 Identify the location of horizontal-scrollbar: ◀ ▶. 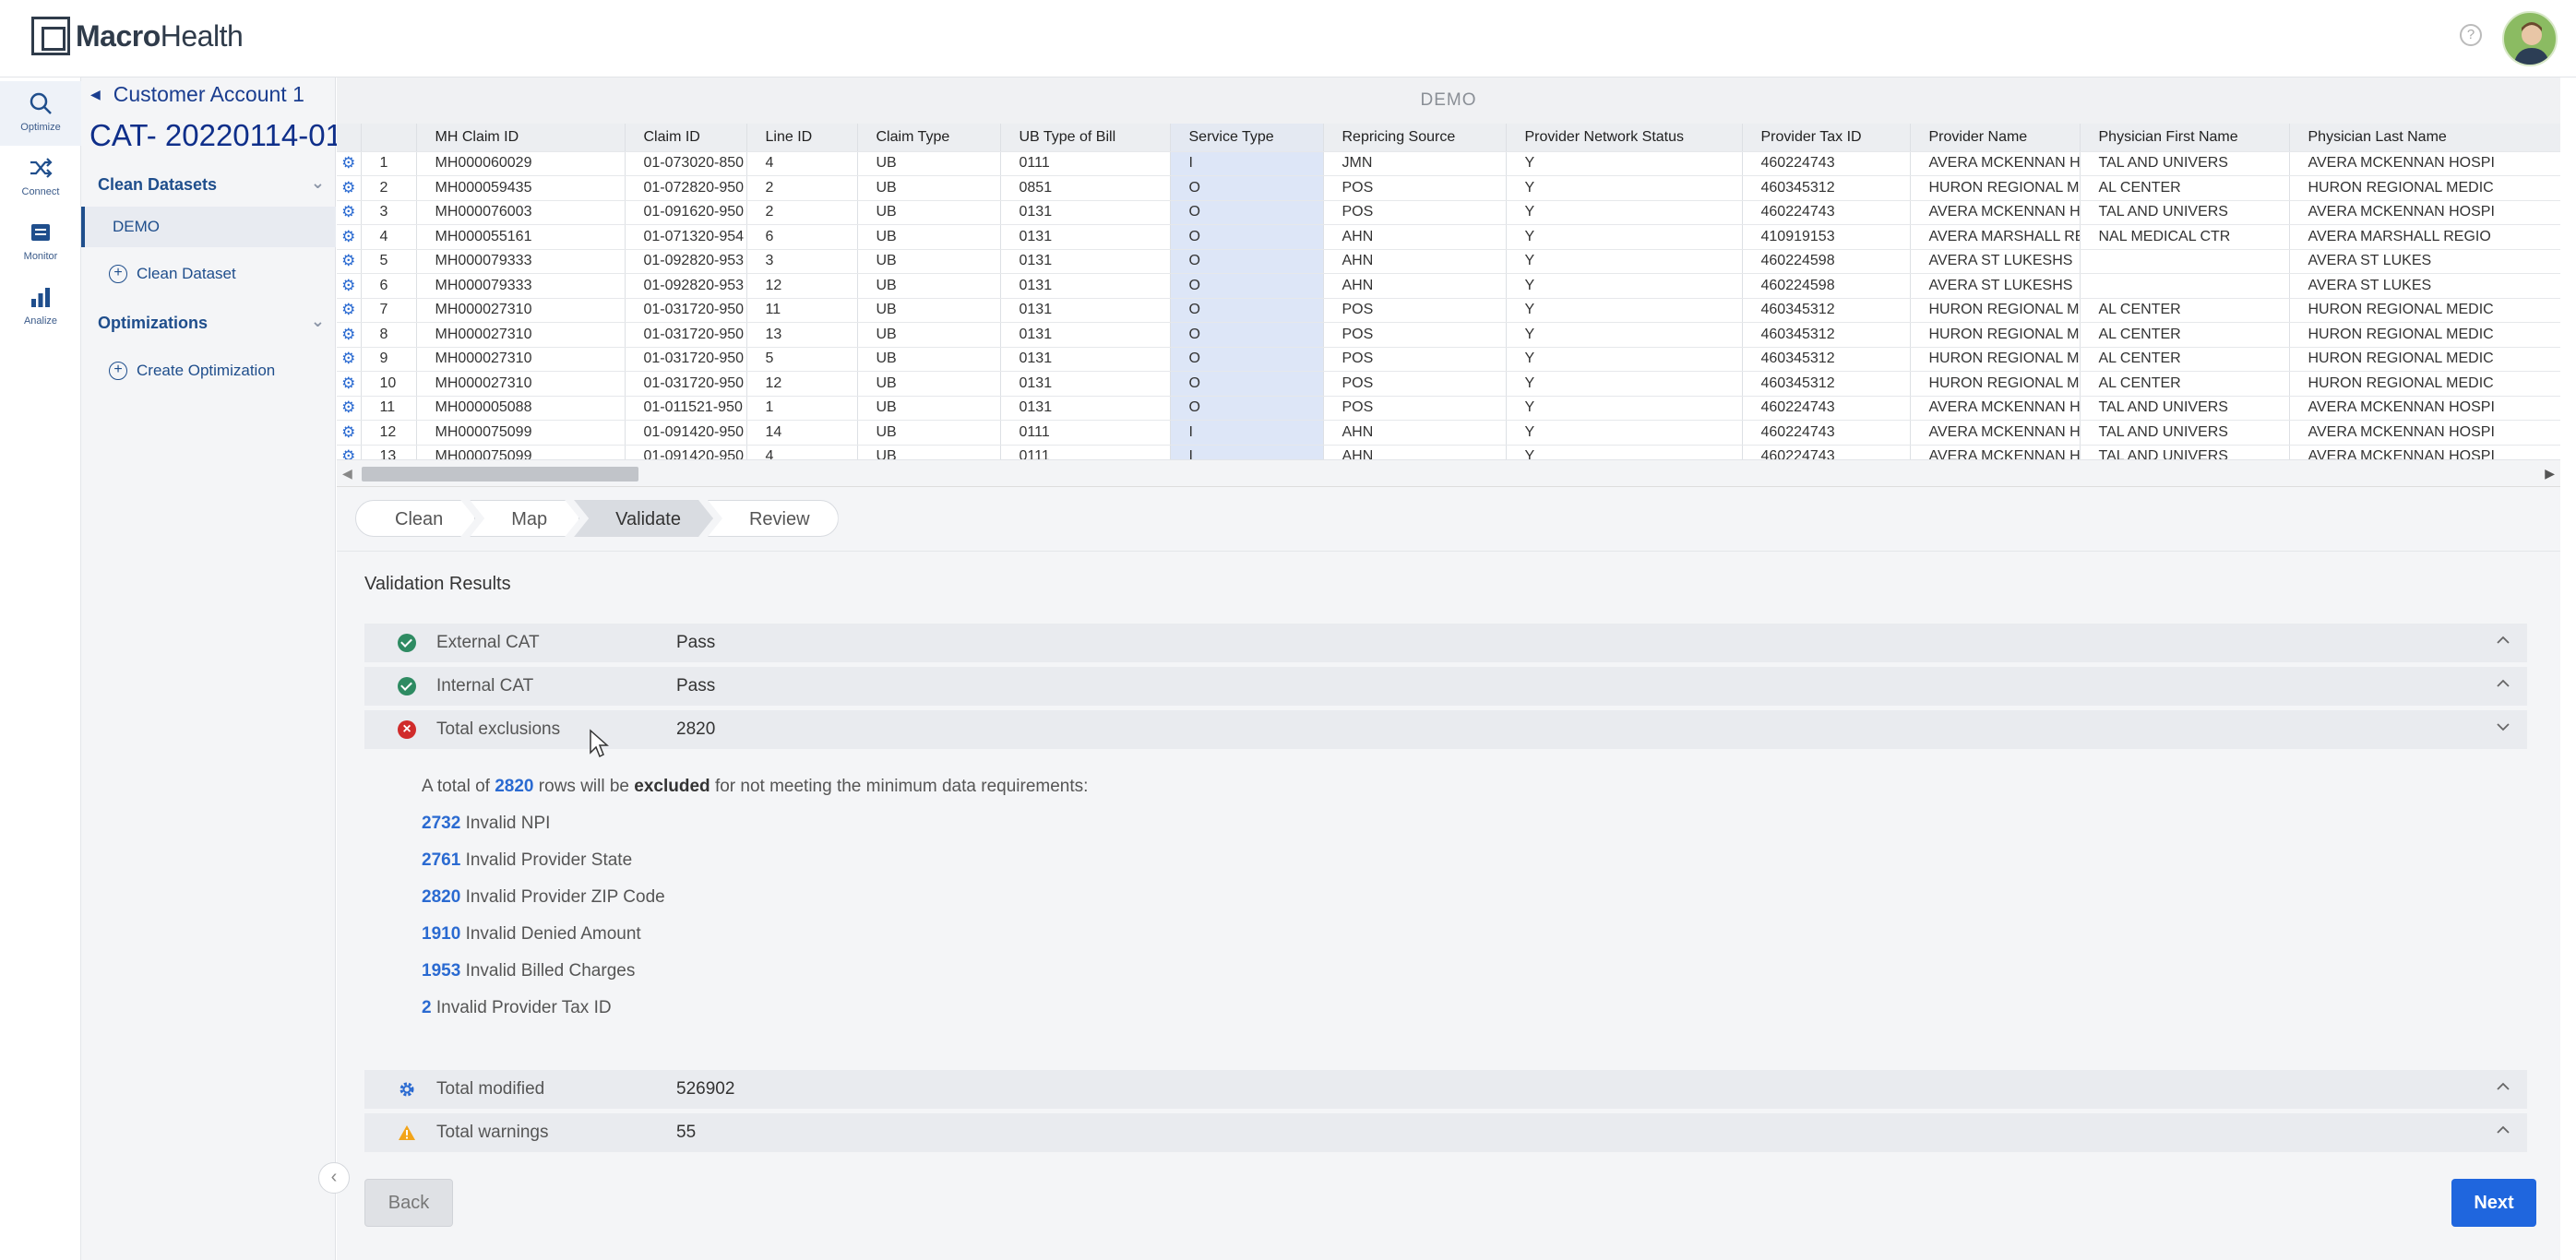
(1448, 472).